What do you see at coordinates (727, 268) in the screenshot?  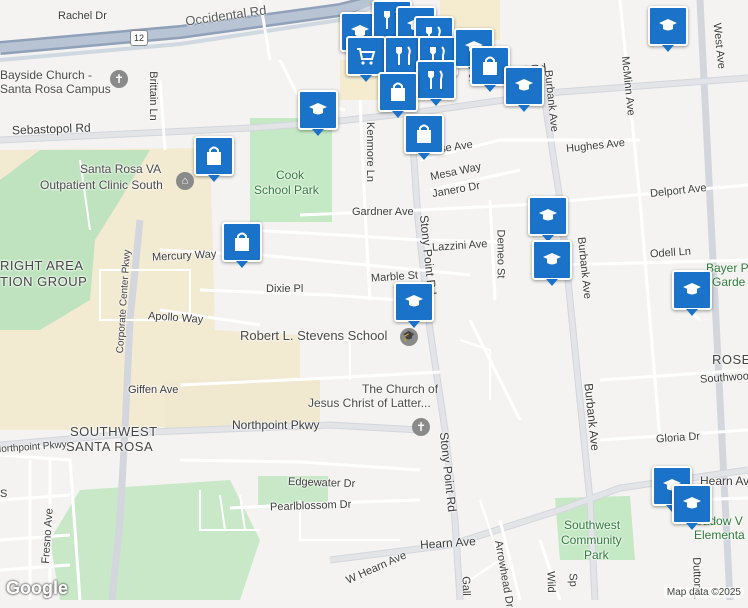 I see `park-label: Bayer P` at bounding box center [727, 268].